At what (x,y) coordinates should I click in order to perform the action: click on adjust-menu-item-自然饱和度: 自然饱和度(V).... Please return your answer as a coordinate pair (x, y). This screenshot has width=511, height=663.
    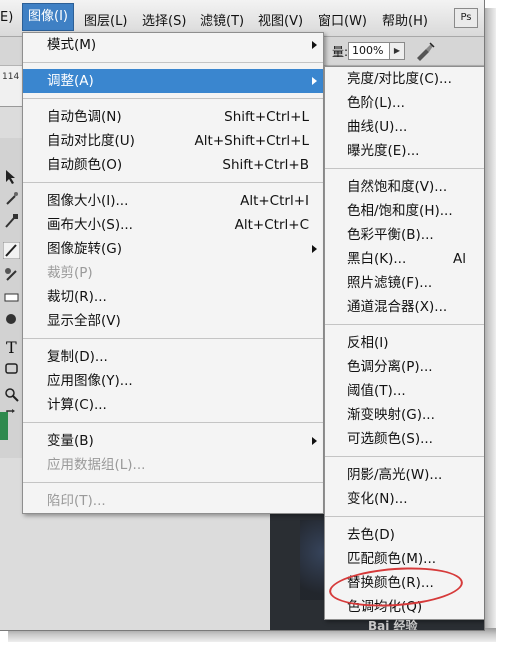
    Looking at the image, I should click on (404, 187).